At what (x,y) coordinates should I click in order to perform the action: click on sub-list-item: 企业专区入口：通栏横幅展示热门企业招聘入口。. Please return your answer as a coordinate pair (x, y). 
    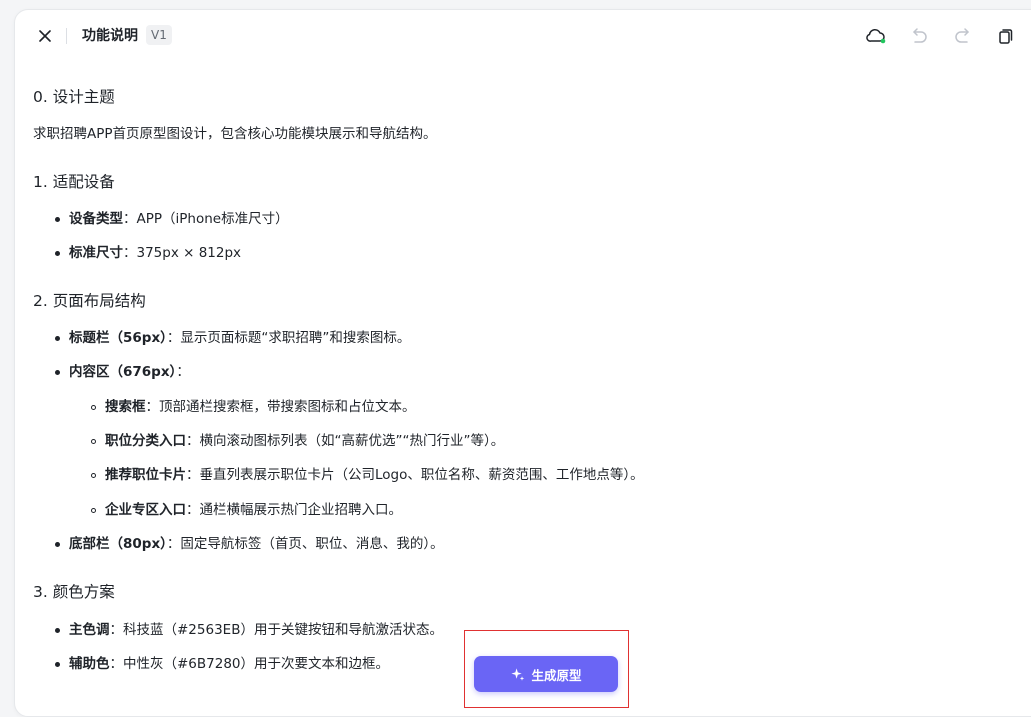
    Looking at the image, I should click on (253, 510).